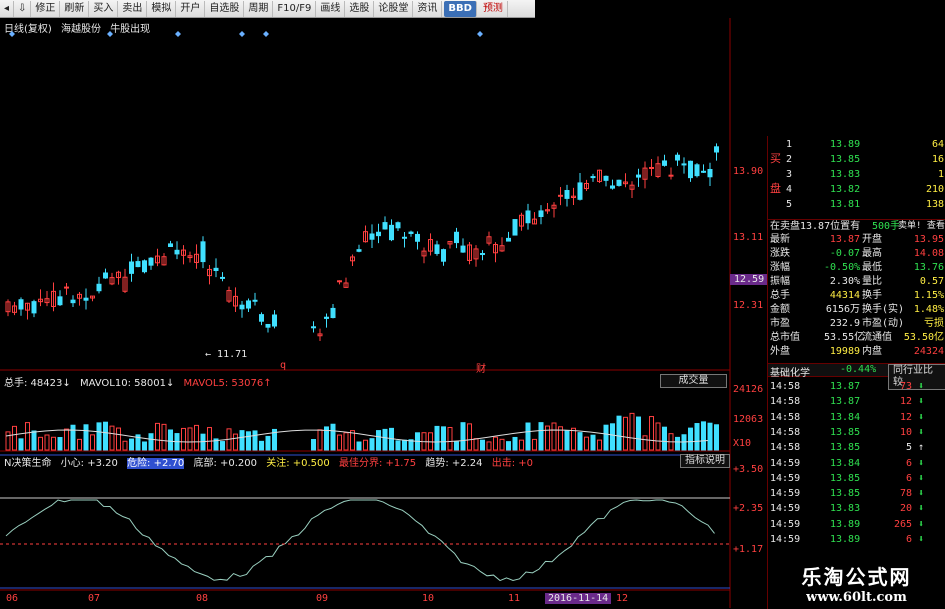  Describe the element at coordinates (856, 508) in the screenshot. I see `tick-row: 14:59 13.83 20 ⬇` at that location.